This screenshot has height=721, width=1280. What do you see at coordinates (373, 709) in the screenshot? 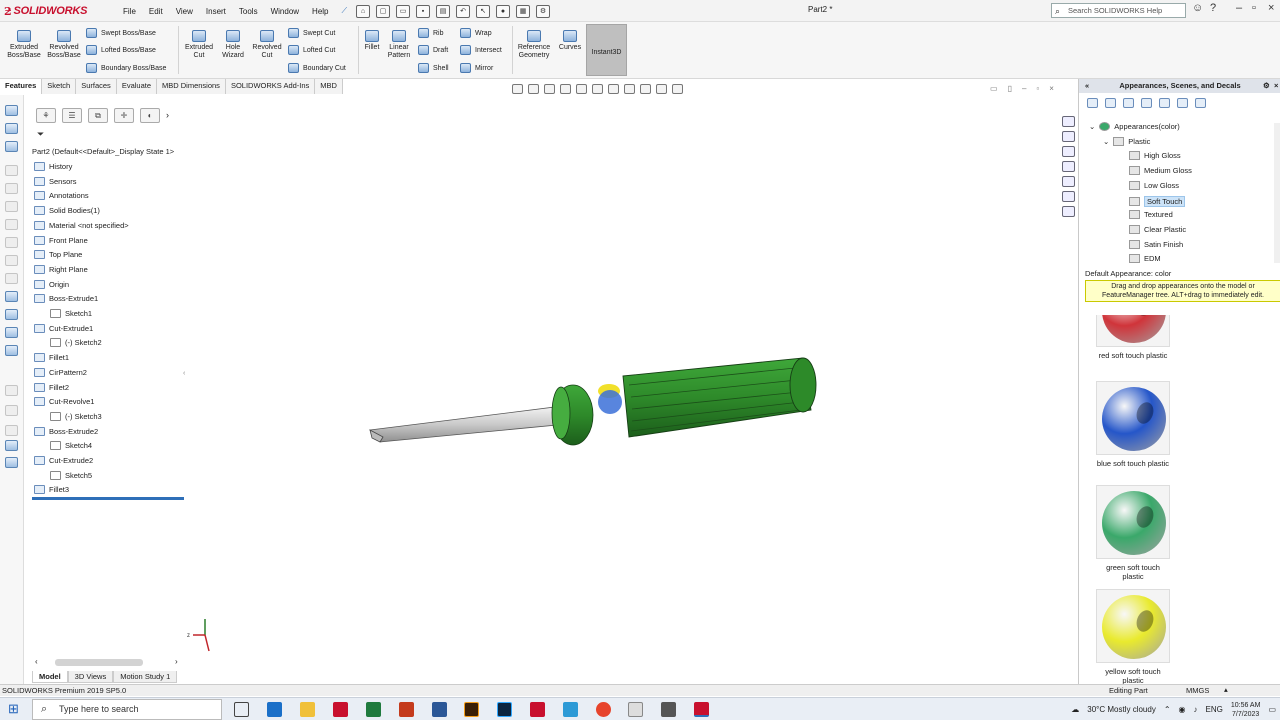
I see `excel-icon` at bounding box center [373, 709].